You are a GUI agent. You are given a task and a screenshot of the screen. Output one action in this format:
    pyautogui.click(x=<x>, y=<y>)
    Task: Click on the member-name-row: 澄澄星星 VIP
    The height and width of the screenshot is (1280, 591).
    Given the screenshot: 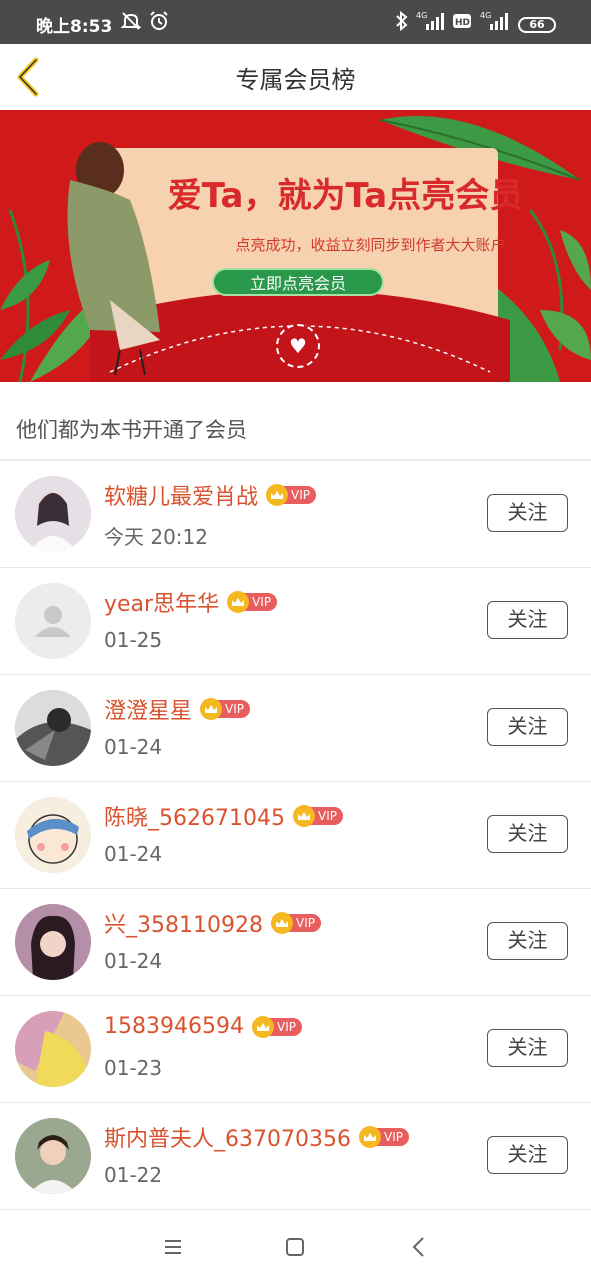 What is the action you would take?
    pyautogui.click(x=177, y=709)
    